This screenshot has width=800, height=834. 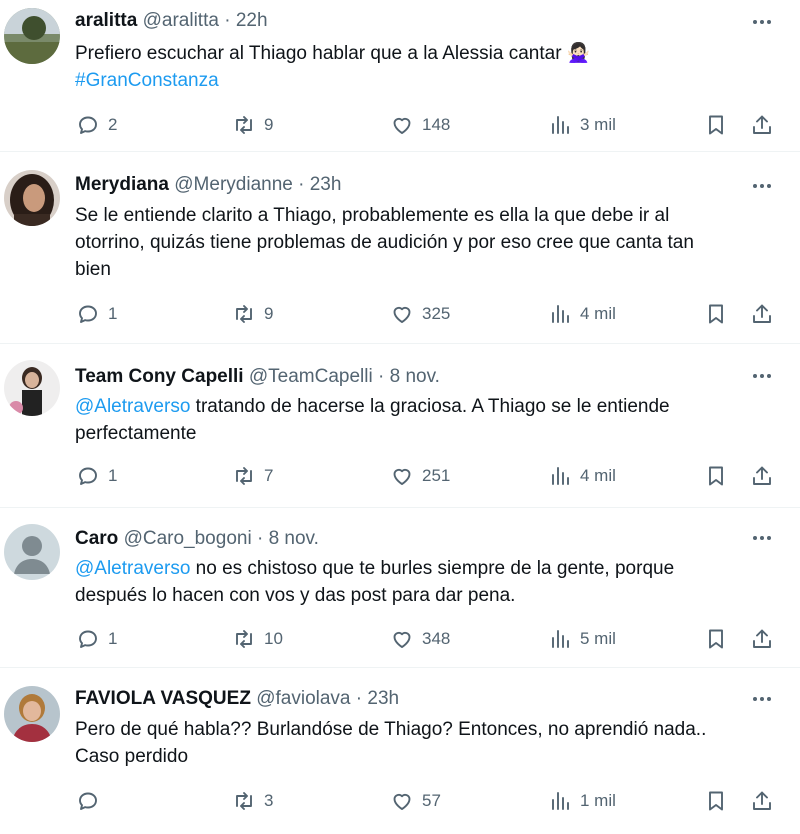 I want to click on like-button: 325, so click(x=420, y=314).